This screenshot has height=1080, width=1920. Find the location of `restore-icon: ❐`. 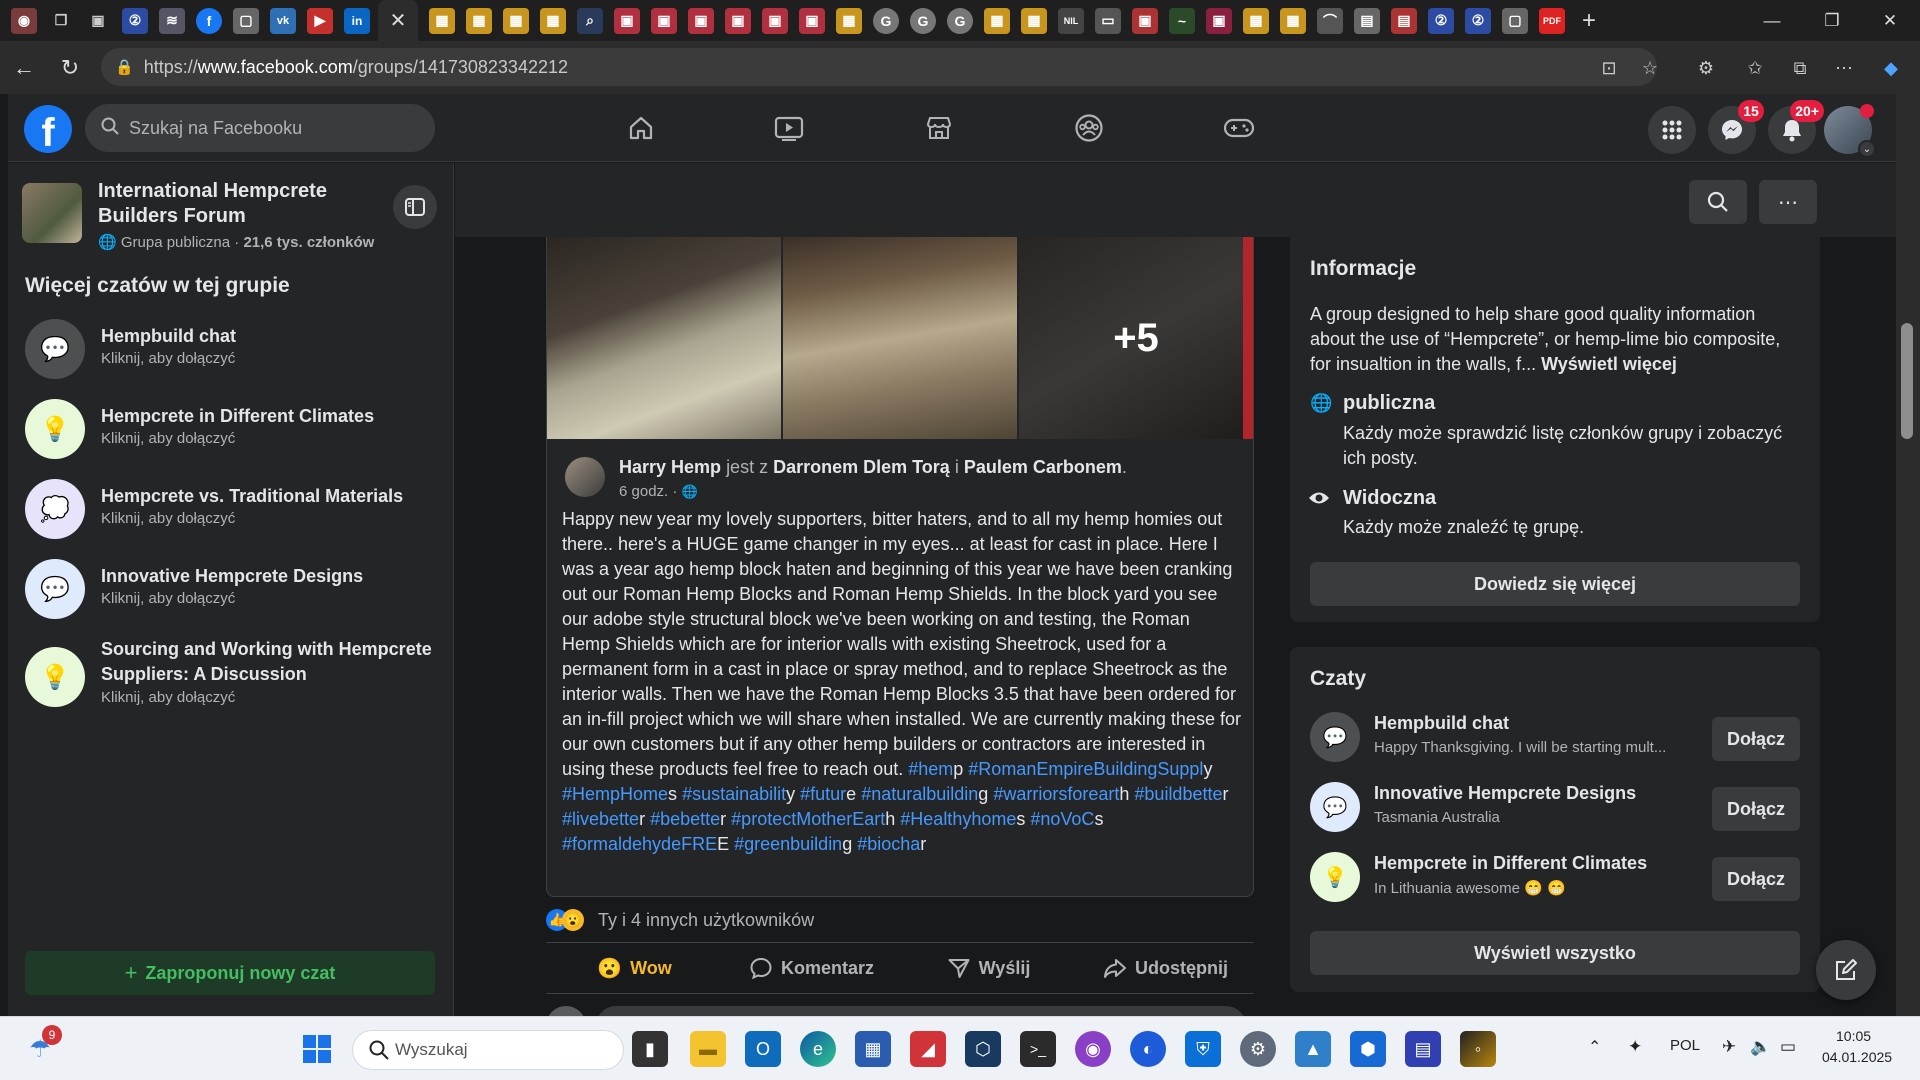

restore-icon: ❐ is located at coordinates (1832, 20).